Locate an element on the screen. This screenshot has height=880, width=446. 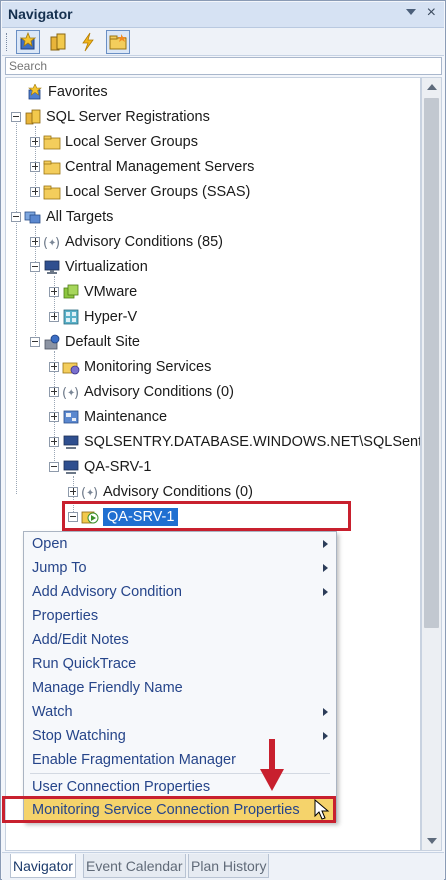
pane-title: Navigator is located at coordinates (40, 14).